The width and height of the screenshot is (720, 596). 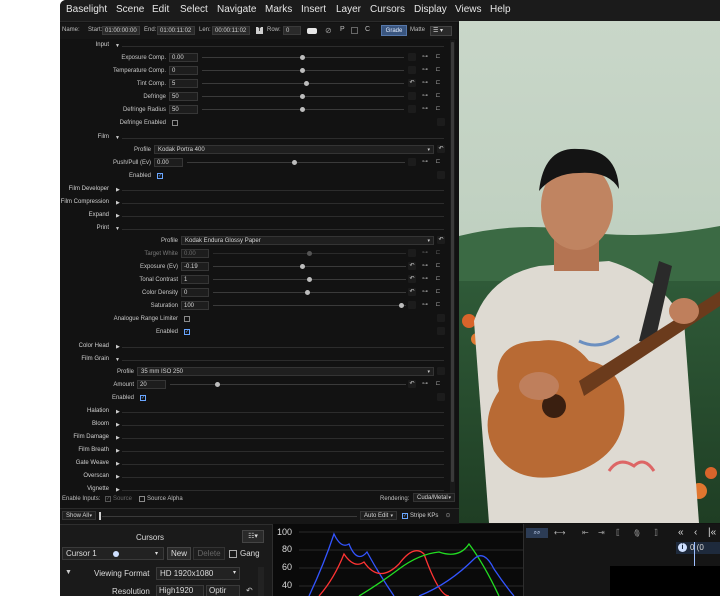 I want to click on saturation-knob, so click(x=401, y=305).